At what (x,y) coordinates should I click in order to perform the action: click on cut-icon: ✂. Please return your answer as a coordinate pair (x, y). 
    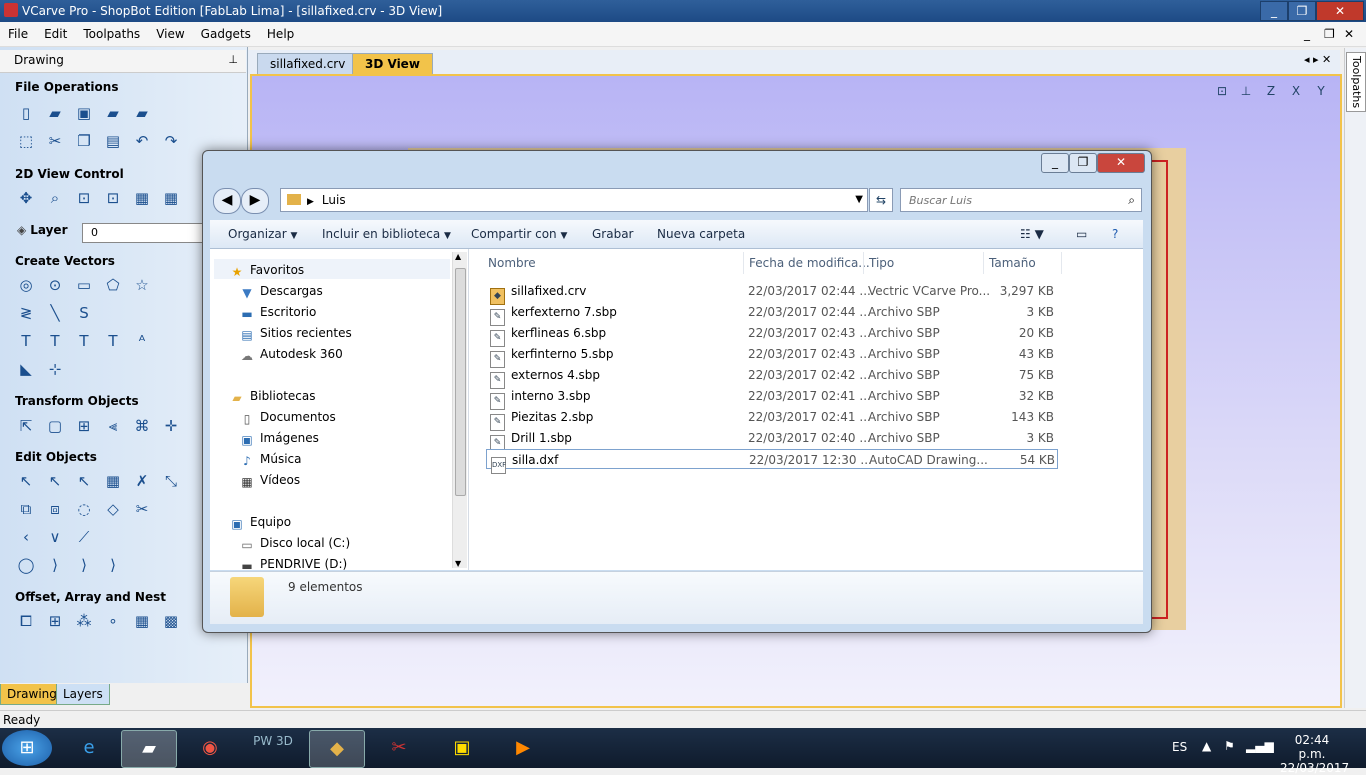
    Looking at the image, I should click on (55, 141).